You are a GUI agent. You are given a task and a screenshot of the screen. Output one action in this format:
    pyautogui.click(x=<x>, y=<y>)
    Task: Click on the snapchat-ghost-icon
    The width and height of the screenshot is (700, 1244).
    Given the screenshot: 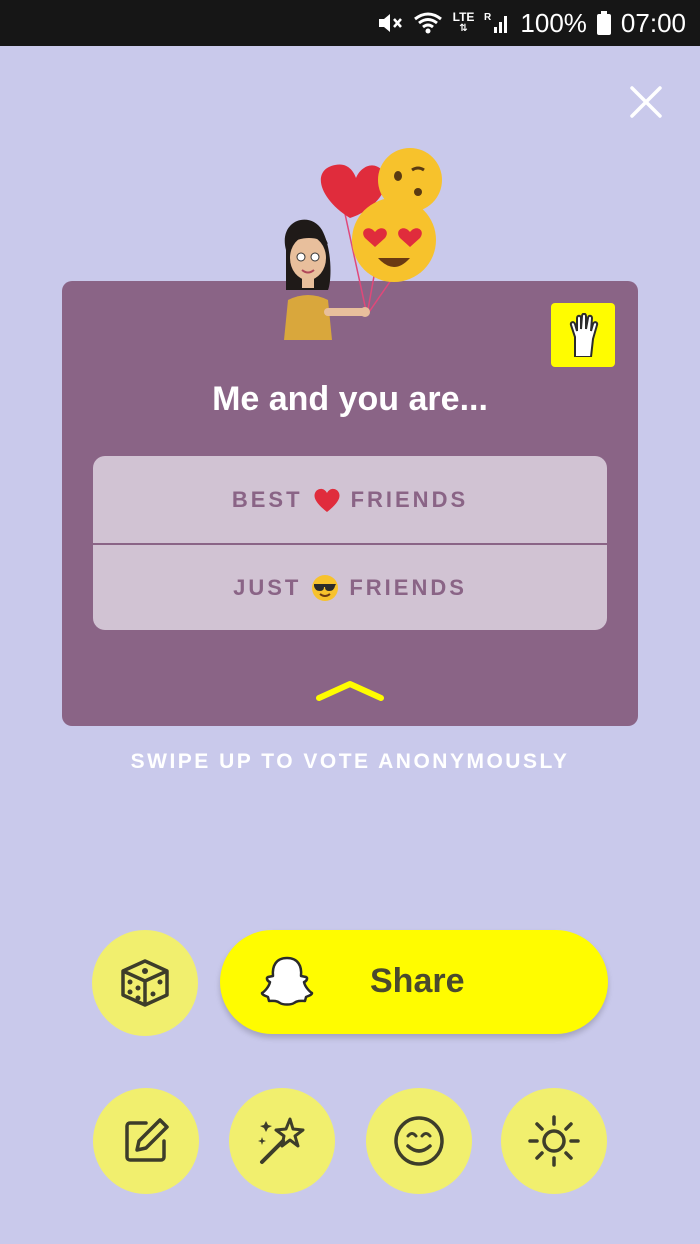 What is the action you would take?
    pyautogui.click(x=287, y=983)
    